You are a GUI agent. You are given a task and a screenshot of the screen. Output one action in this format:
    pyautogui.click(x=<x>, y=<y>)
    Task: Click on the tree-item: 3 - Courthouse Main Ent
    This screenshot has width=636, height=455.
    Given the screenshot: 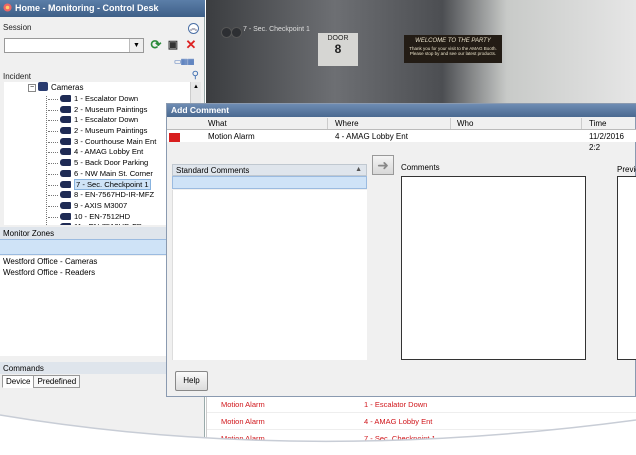 What is the action you would take?
    pyautogui.click(x=97, y=142)
    